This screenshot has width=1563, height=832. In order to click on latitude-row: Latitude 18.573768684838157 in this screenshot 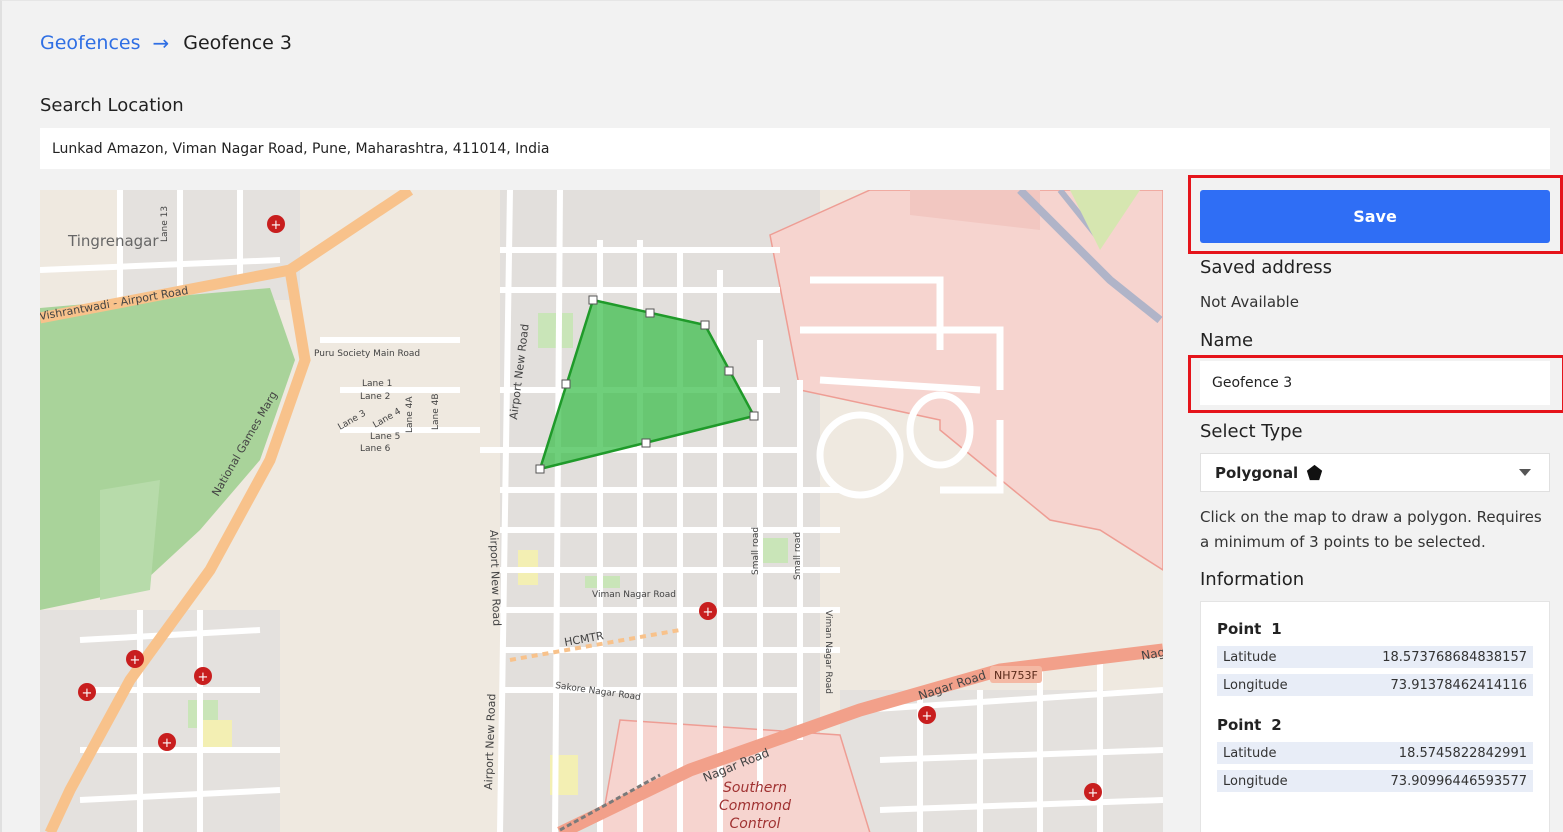, I will do `click(1375, 657)`.